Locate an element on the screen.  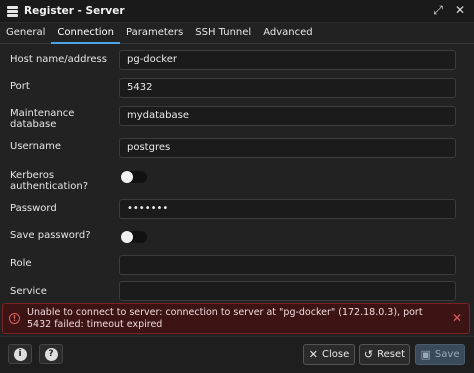
role-label: Role is located at coordinates (21, 263).